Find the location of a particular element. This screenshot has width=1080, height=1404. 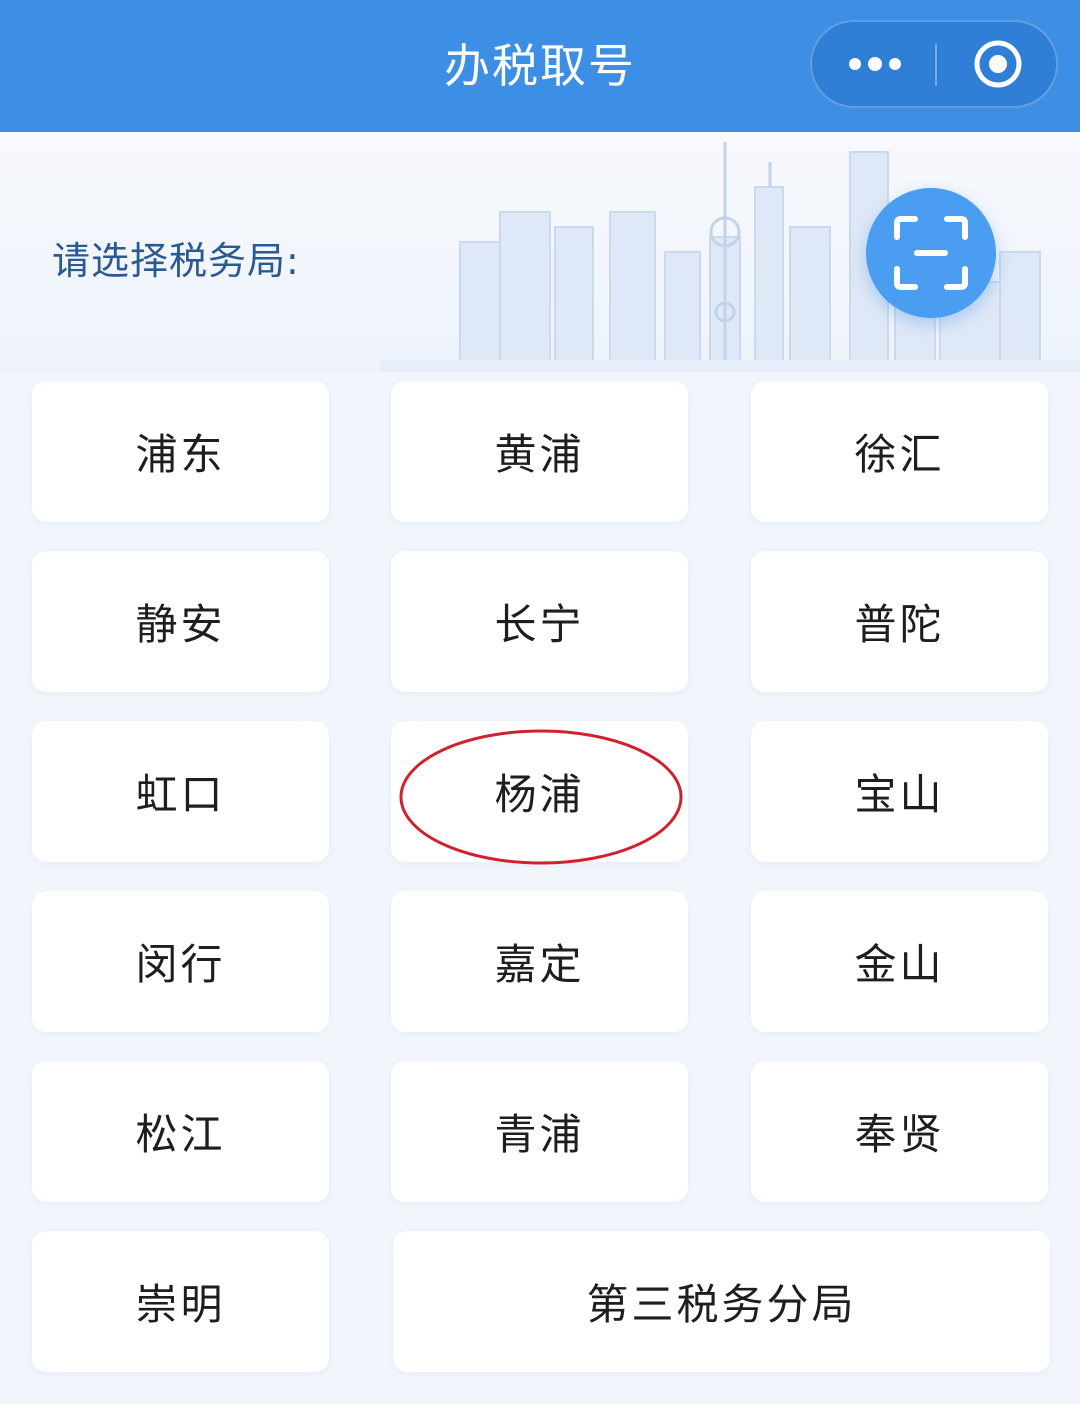

office-button: 崇明 is located at coordinates (180, 1301).